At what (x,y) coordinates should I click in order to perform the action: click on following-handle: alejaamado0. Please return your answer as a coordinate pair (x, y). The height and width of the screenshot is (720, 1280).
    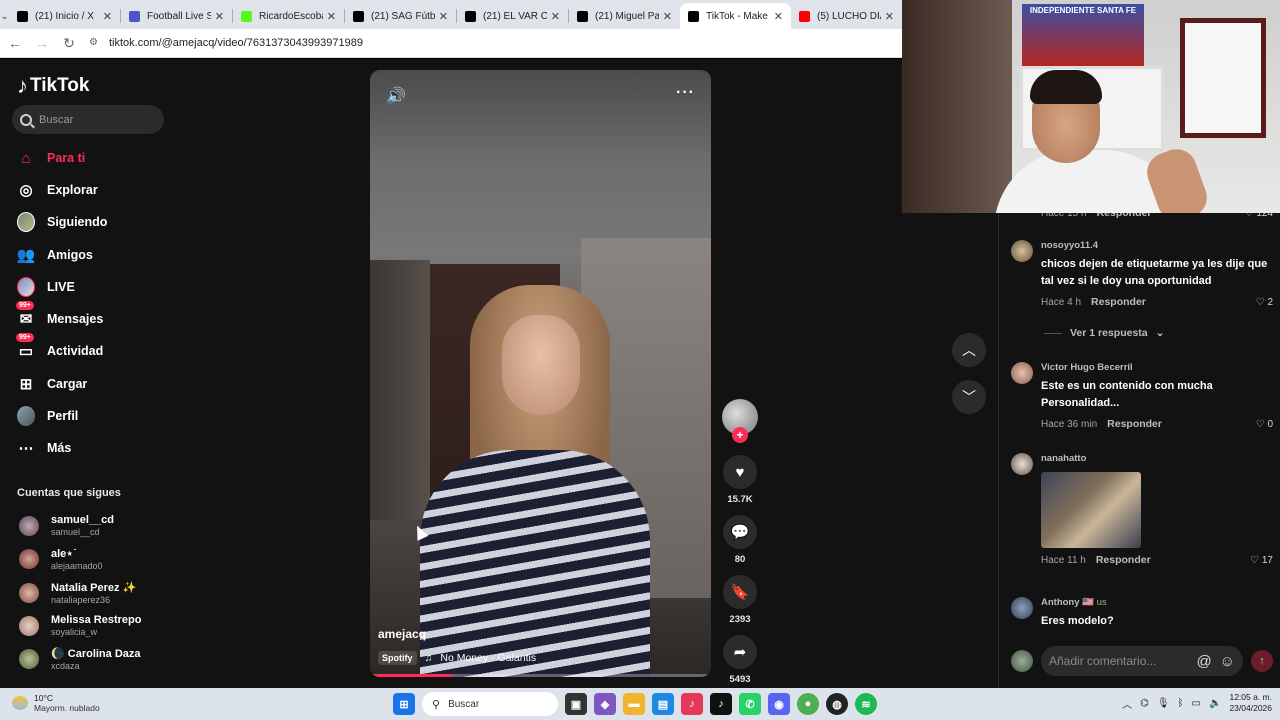
    Looking at the image, I should click on (77, 566).